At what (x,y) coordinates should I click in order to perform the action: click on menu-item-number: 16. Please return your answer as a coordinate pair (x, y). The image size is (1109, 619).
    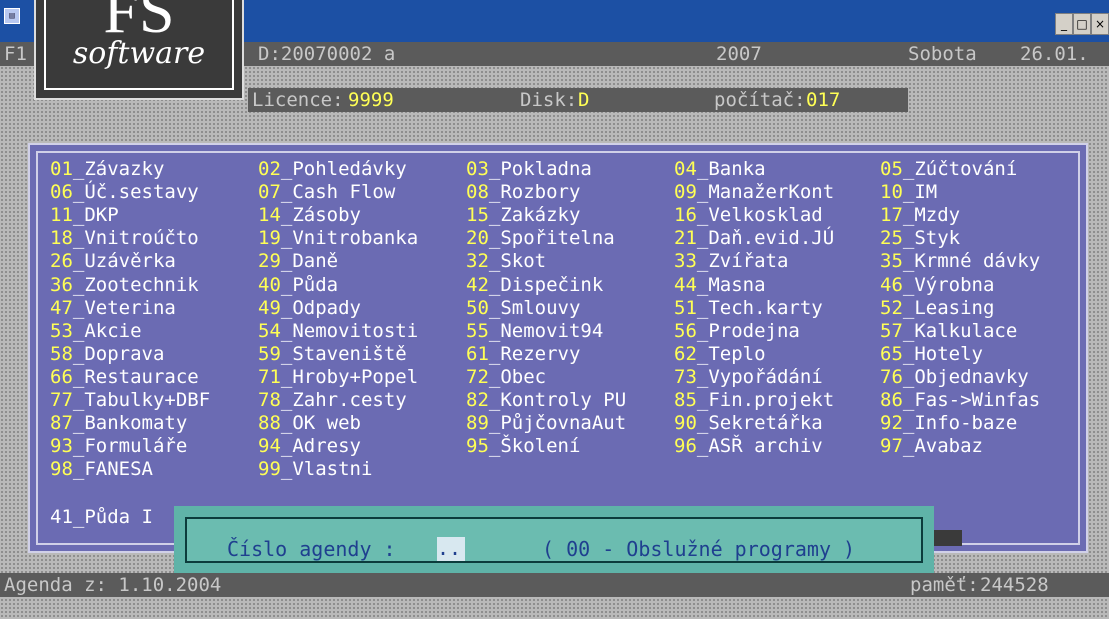
    Looking at the image, I should click on (685, 215).